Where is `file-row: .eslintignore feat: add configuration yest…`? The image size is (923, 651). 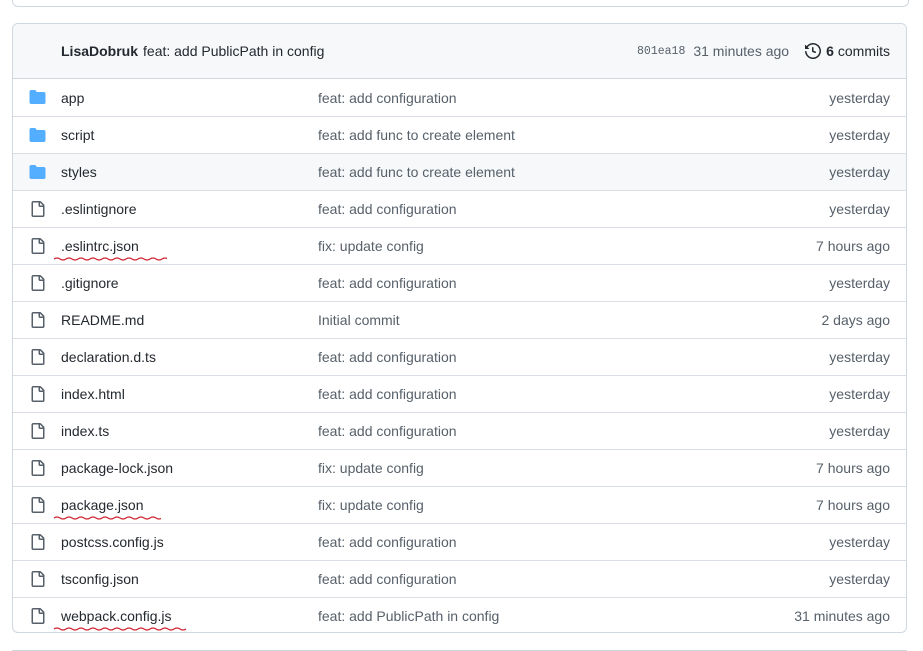
file-row: .eslintignore feat: add configuration yest… is located at coordinates (459, 208).